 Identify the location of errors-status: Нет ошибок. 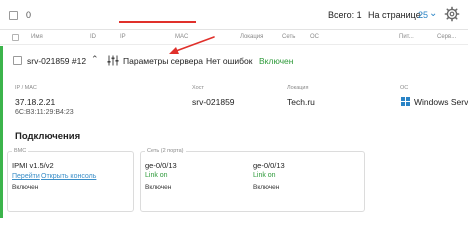
(229, 61).